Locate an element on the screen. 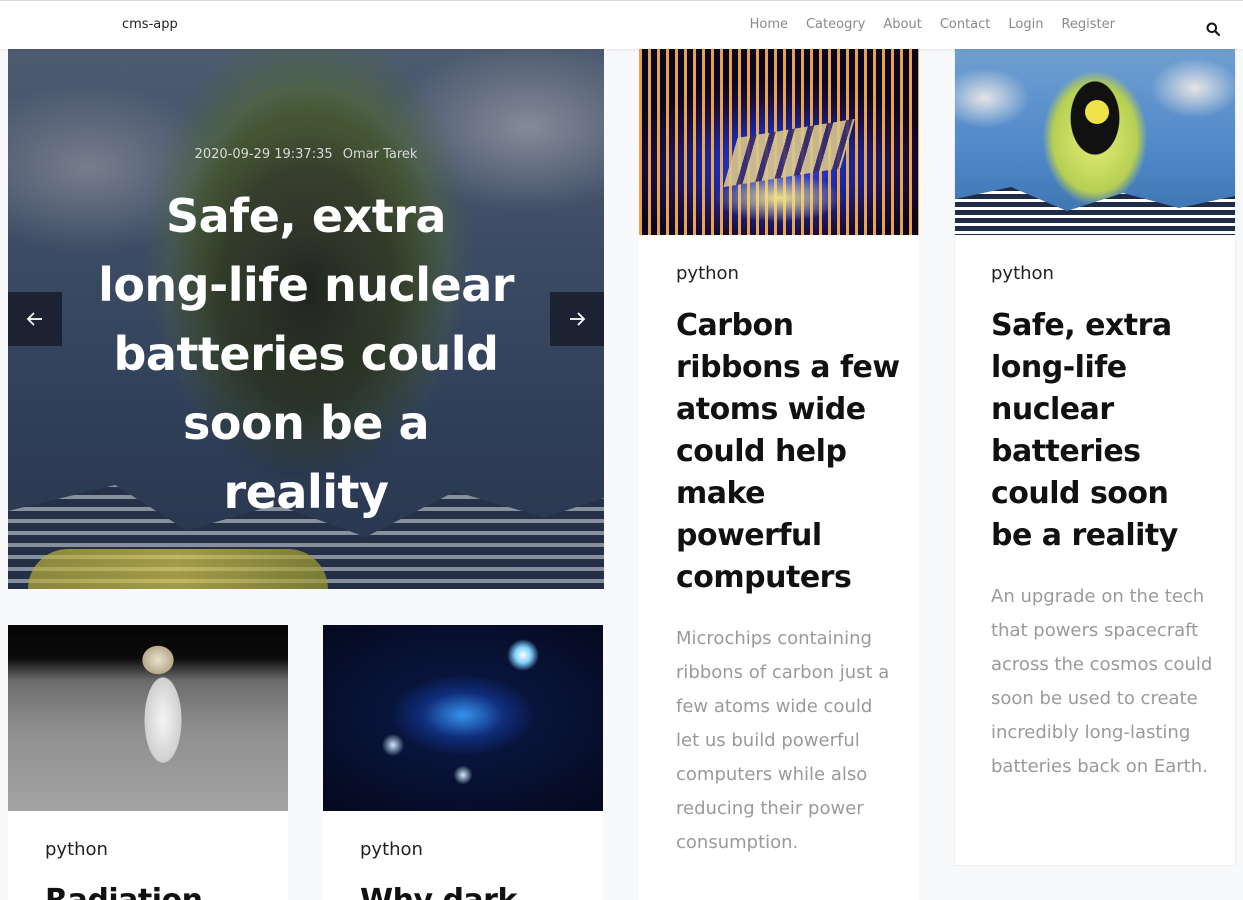 Image resolution: width=1243 pixels, height=900 pixels. hero-date: 2020-09-29 19:37:35 is located at coordinates (263, 154).